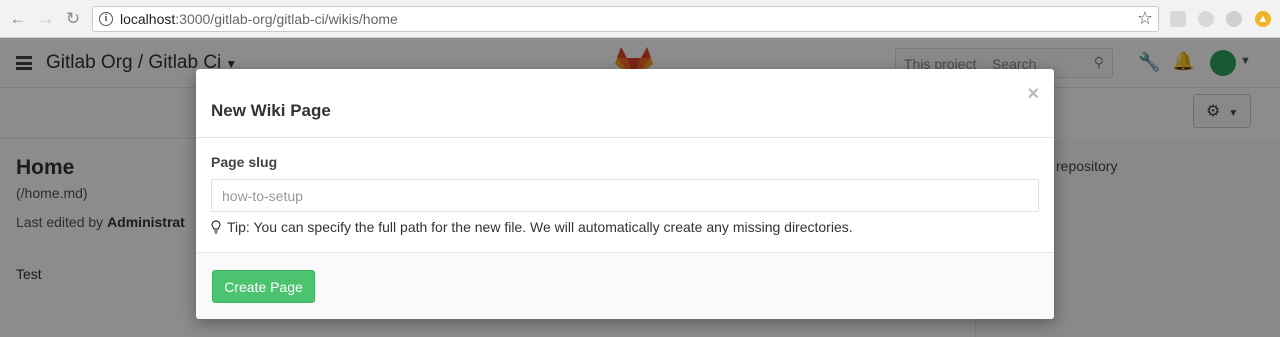  What do you see at coordinates (46, 19) in the screenshot?
I see `forward-arrow-icon: →` at bounding box center [46, 19].